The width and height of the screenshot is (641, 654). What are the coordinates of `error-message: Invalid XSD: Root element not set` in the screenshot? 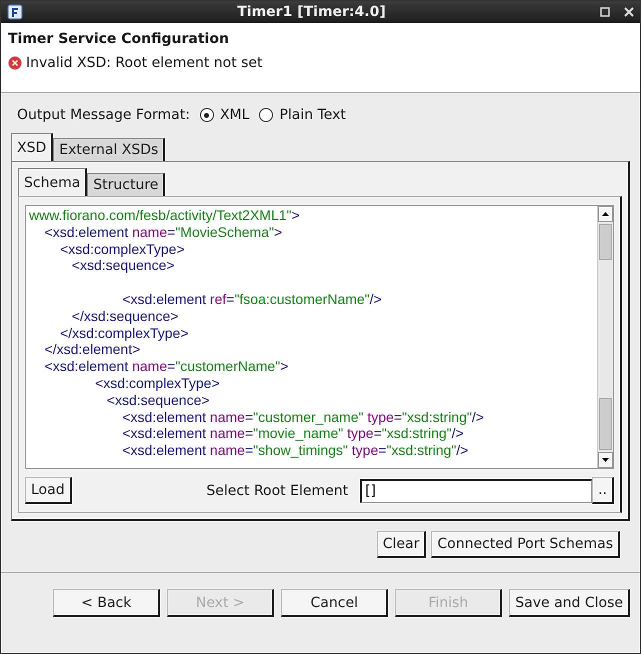 It's located at (144, 63).